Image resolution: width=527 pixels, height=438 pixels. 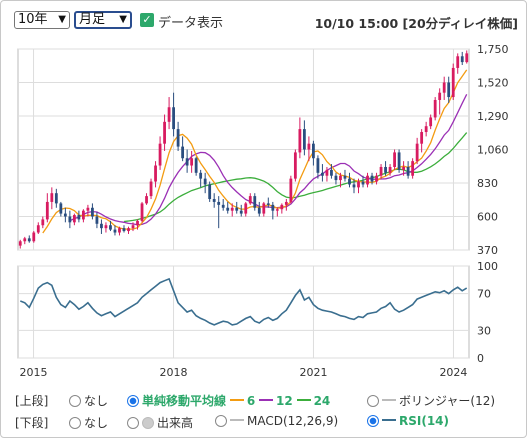 What do you see at coordinates (303, 400) in the screenshot?
I see `sma24-swatch` at bounding box center [303, 400].